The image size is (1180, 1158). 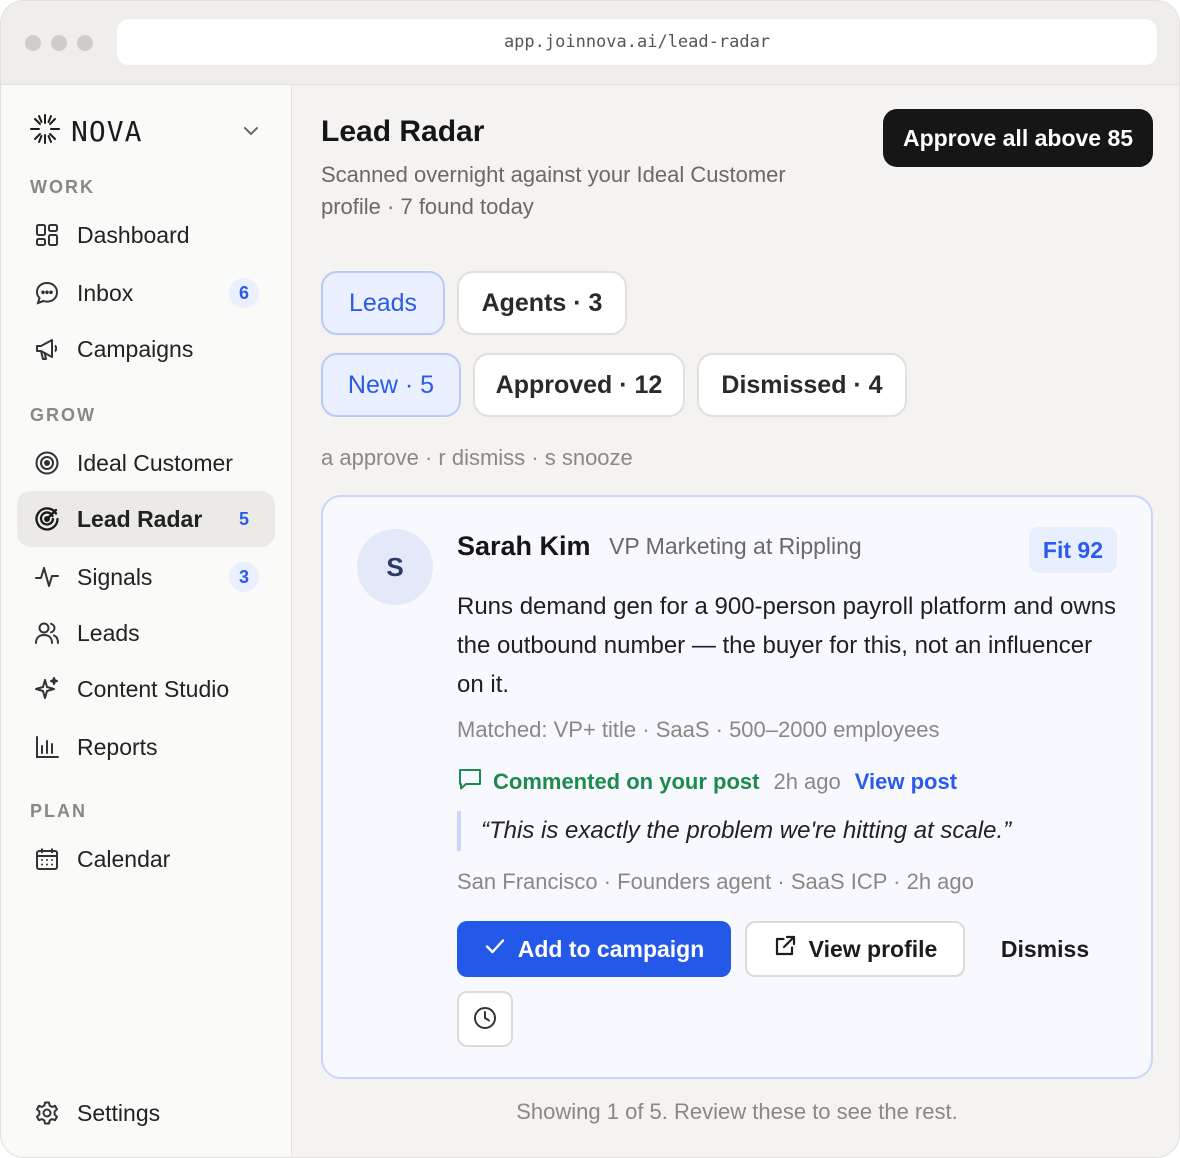 I want to click on bar-chart-icon, so click(x=47, y=747).